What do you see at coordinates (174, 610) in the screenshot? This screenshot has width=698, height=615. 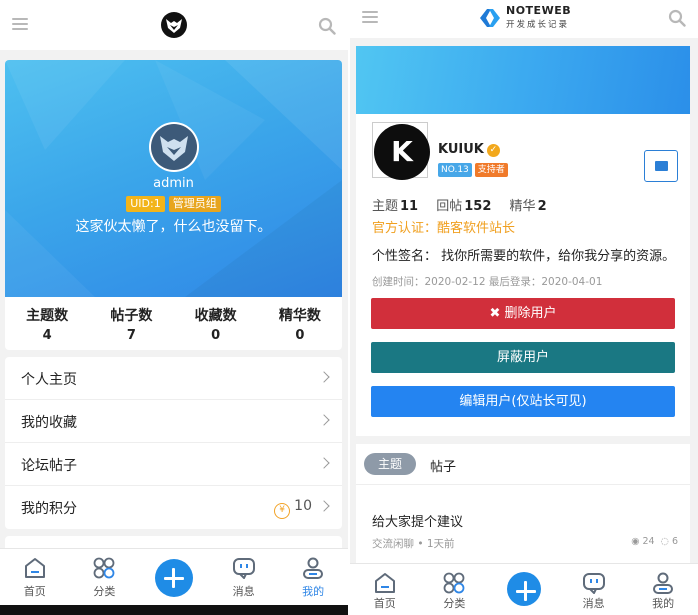 I see `system-status-strip` at bounding box center [174, 610].